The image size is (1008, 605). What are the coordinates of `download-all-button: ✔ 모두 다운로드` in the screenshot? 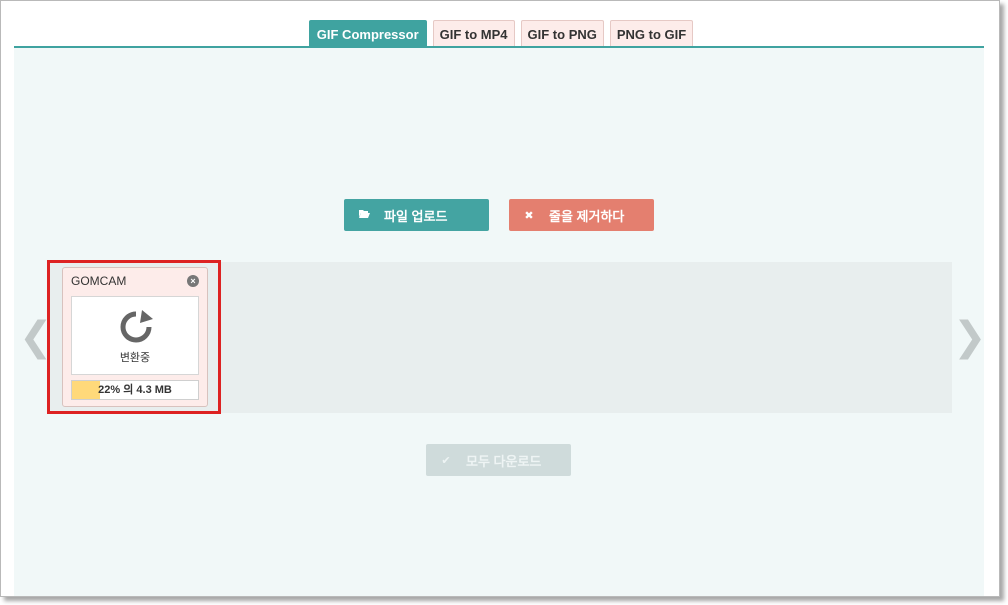 It's located at (498, 460).